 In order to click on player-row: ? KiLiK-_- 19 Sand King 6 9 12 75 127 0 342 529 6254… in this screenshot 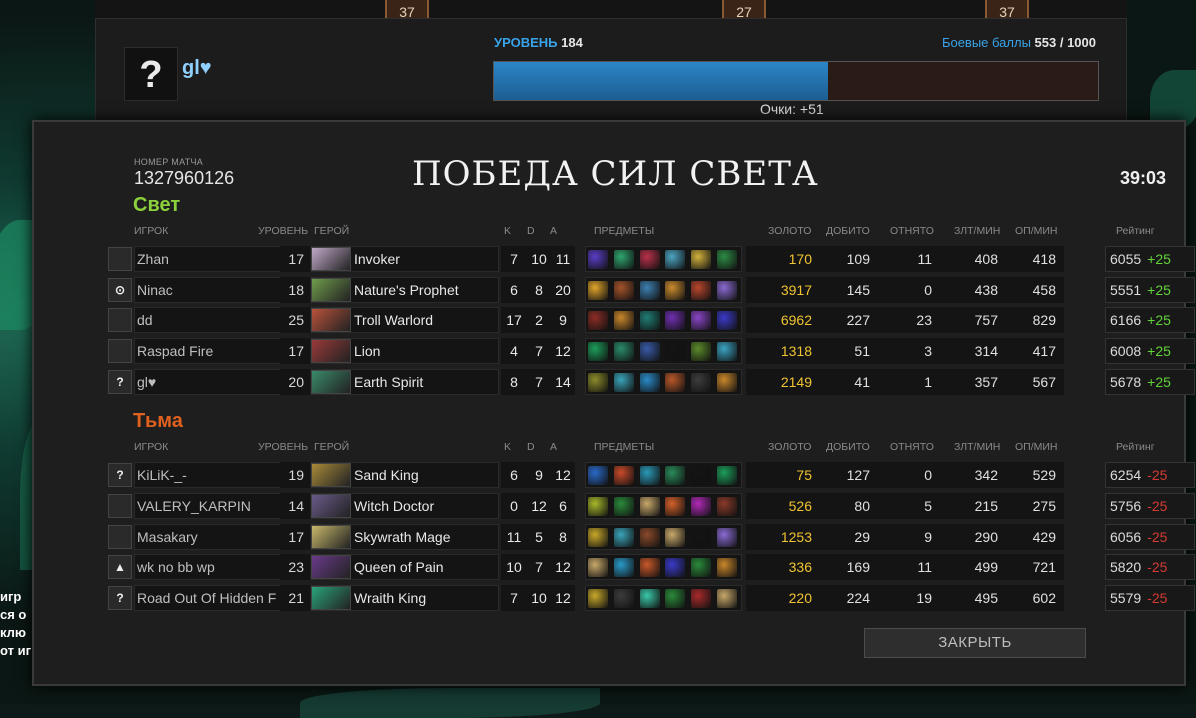, I will do `click(651, 475)`.